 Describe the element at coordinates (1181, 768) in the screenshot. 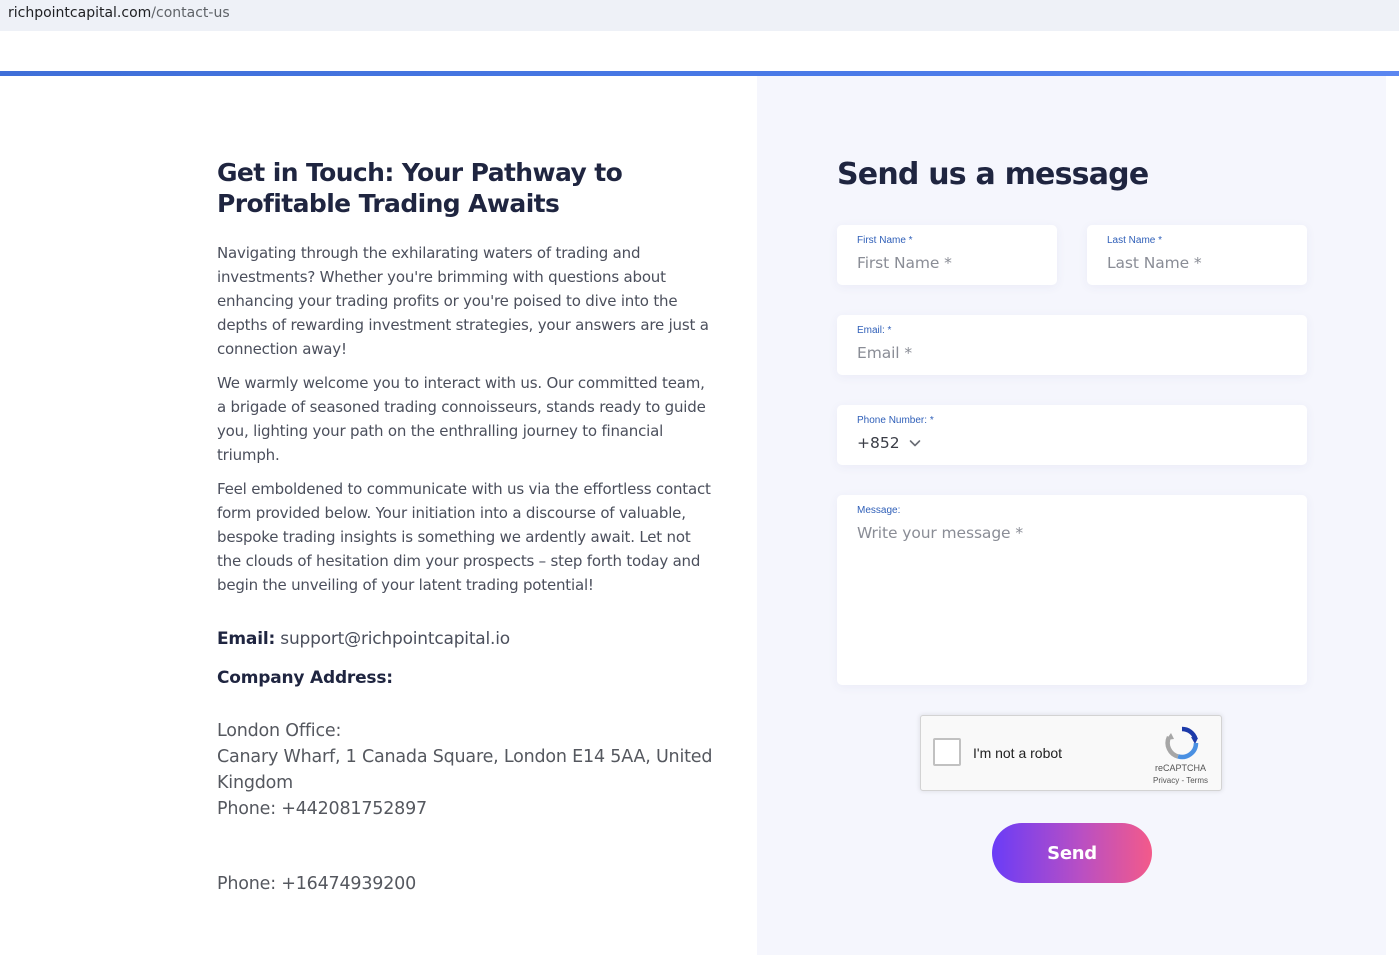

I see `recaptcha-brand: reCAPTCHA` at that location.